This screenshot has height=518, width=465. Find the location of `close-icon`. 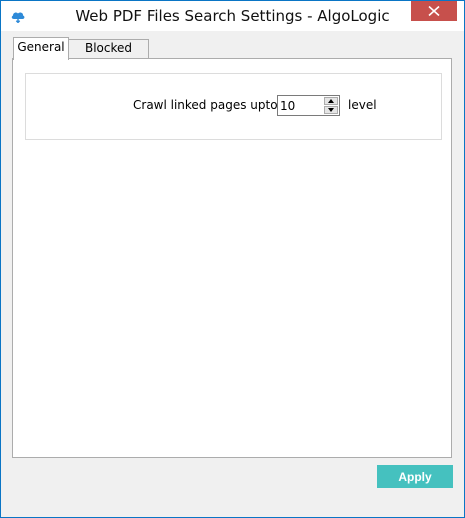

close-icon is located at coordinates (434, 11).